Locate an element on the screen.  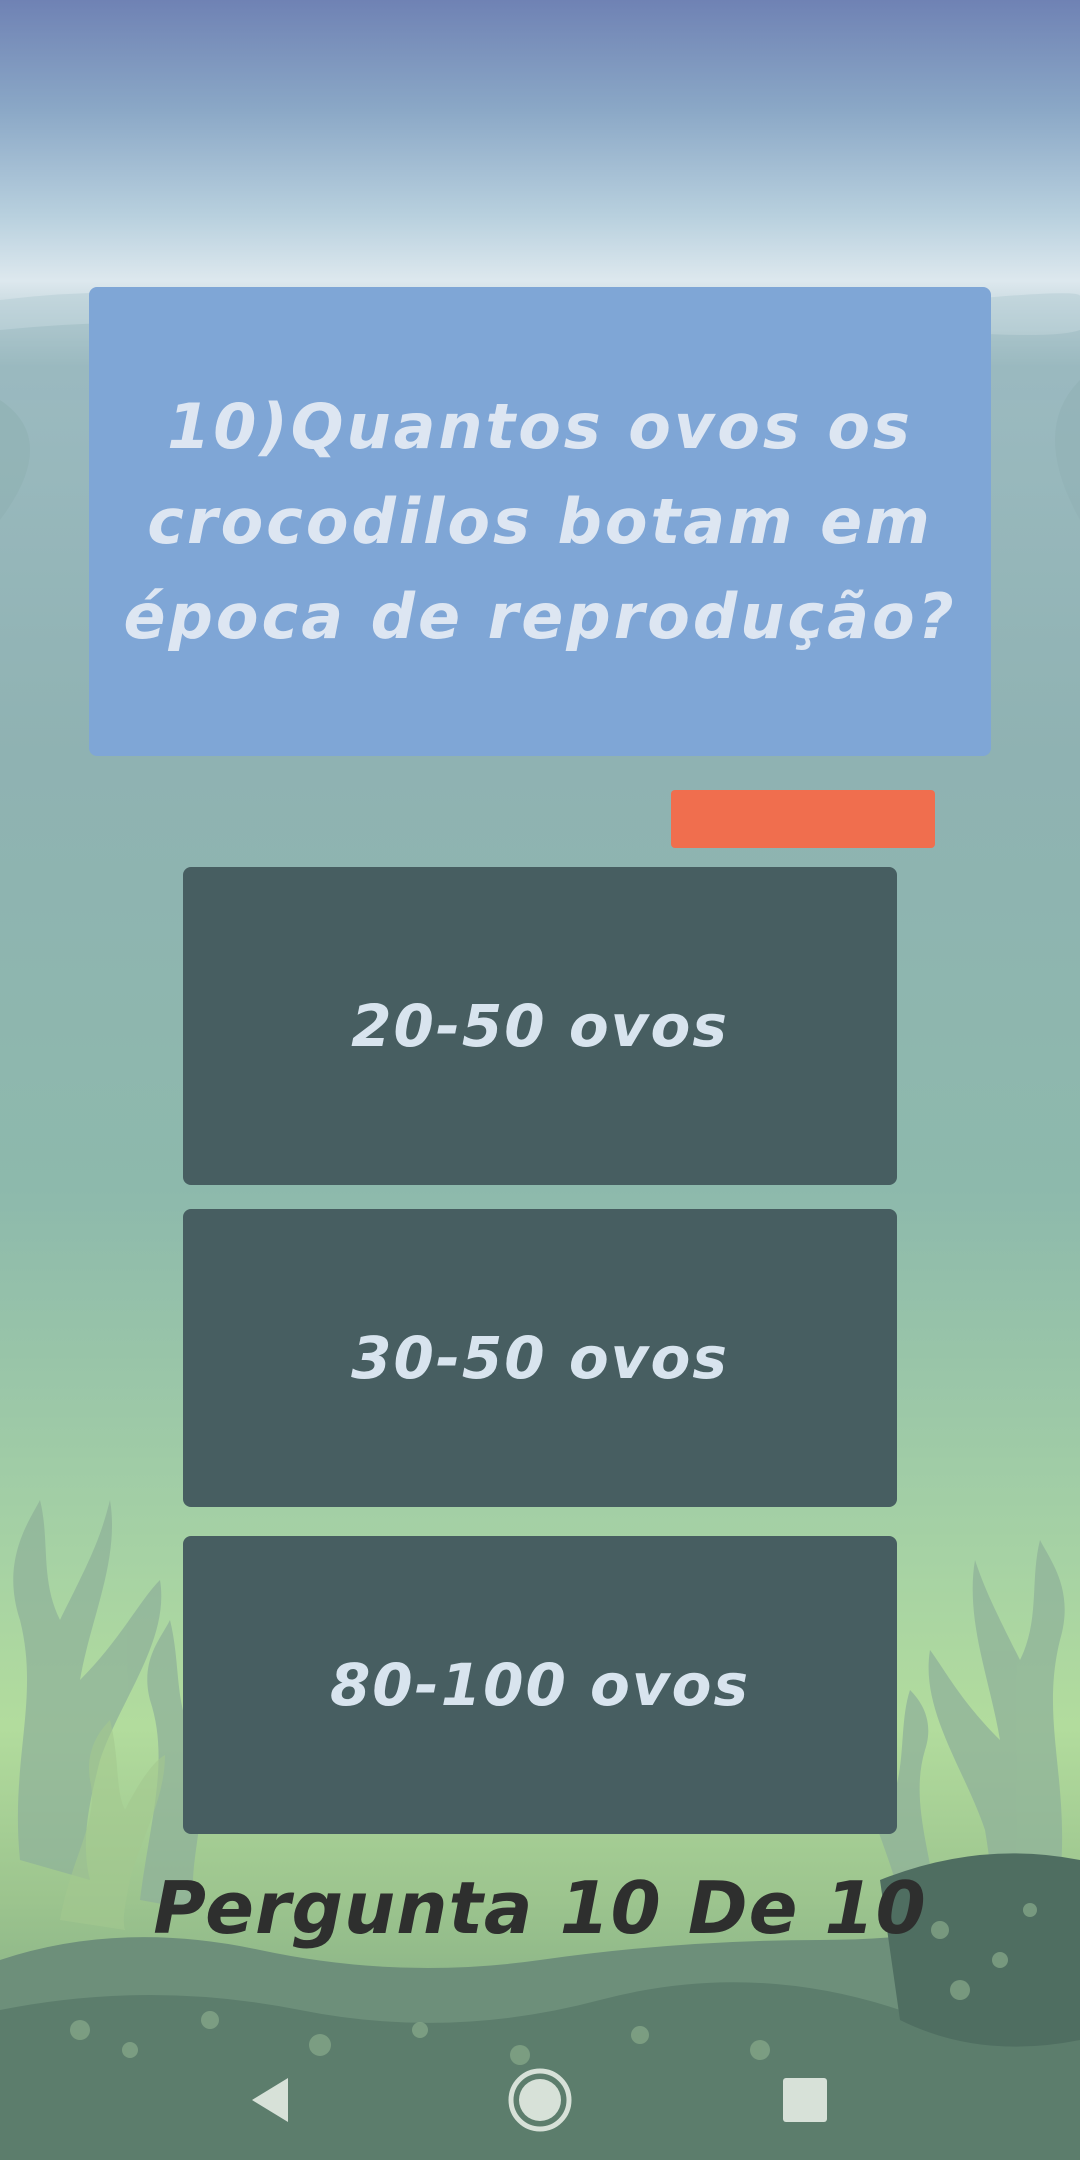
back-triangle-icon is located at coordinates (270, 2100).